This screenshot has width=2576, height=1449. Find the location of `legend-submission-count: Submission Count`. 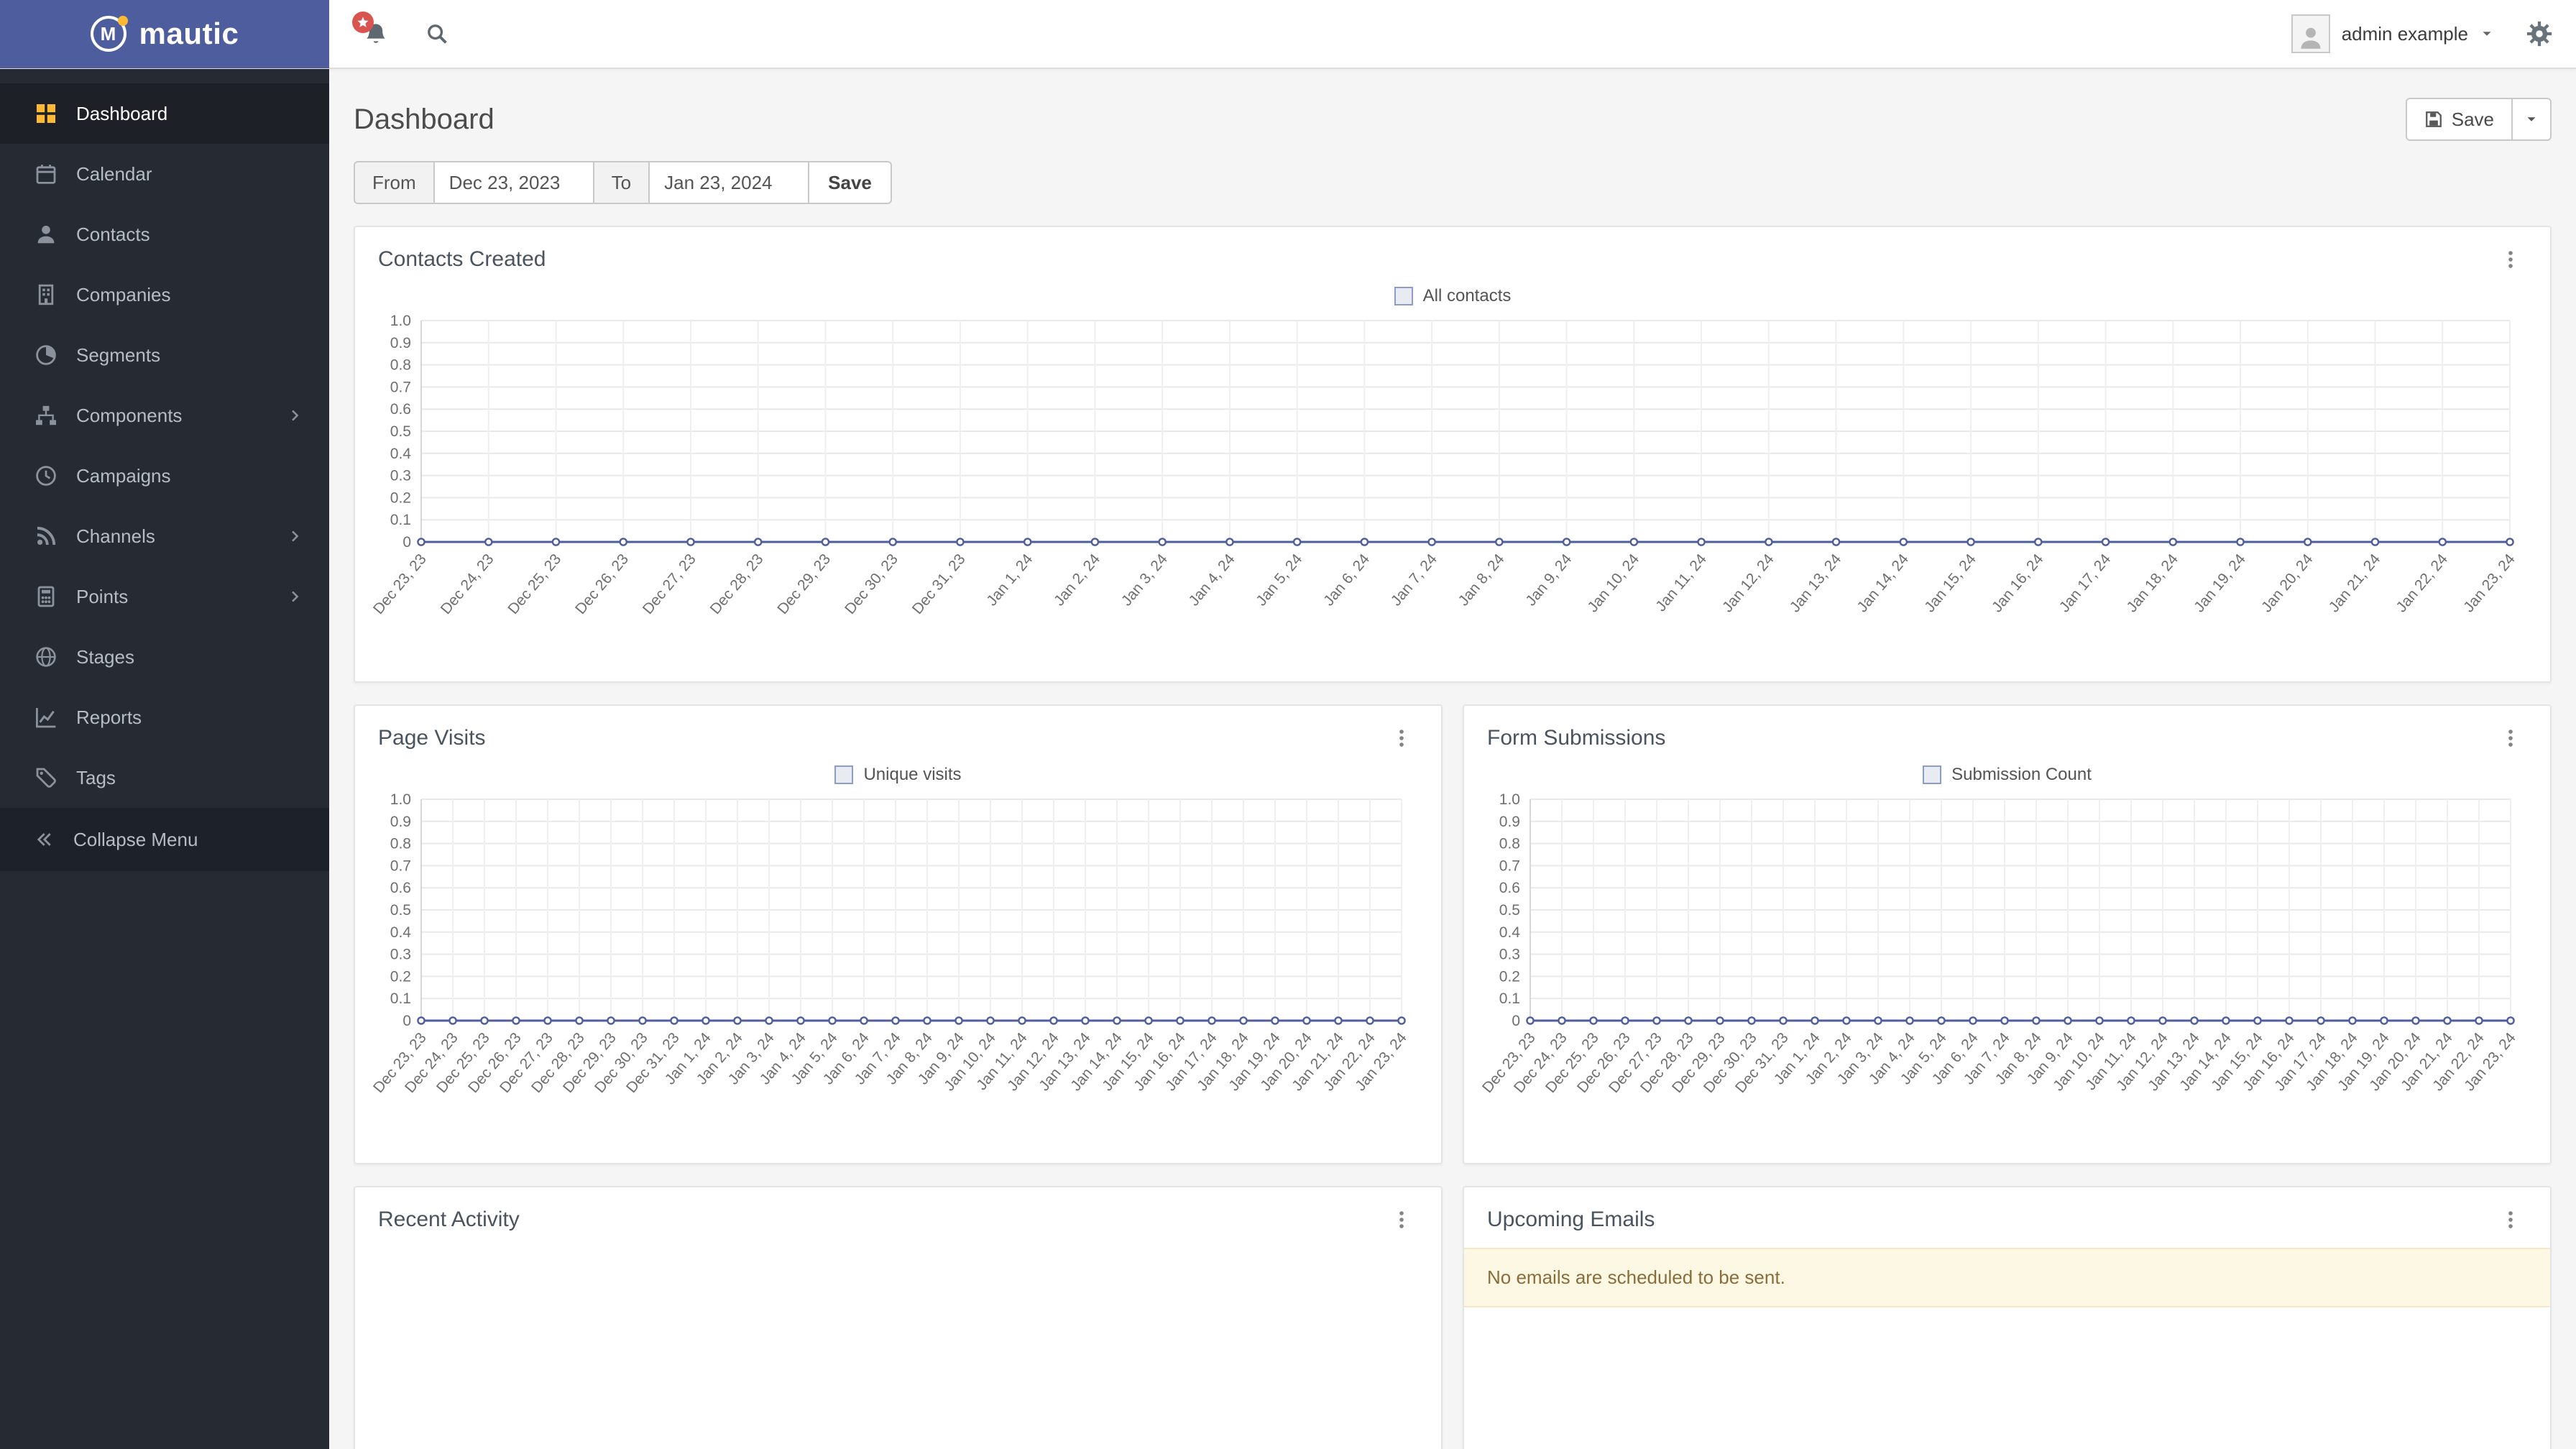

legend-submission-count: Submission Count is located at coordinates (2007, 775).